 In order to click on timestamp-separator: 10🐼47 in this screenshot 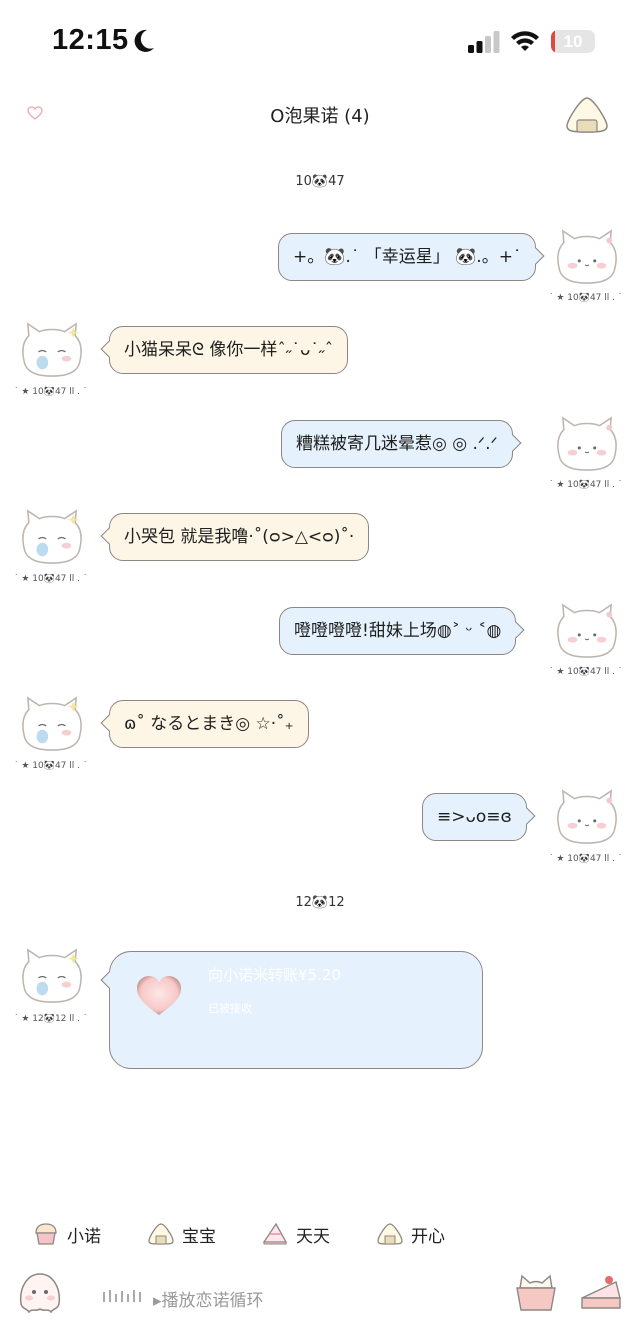, I will do `click(320, 181)`.